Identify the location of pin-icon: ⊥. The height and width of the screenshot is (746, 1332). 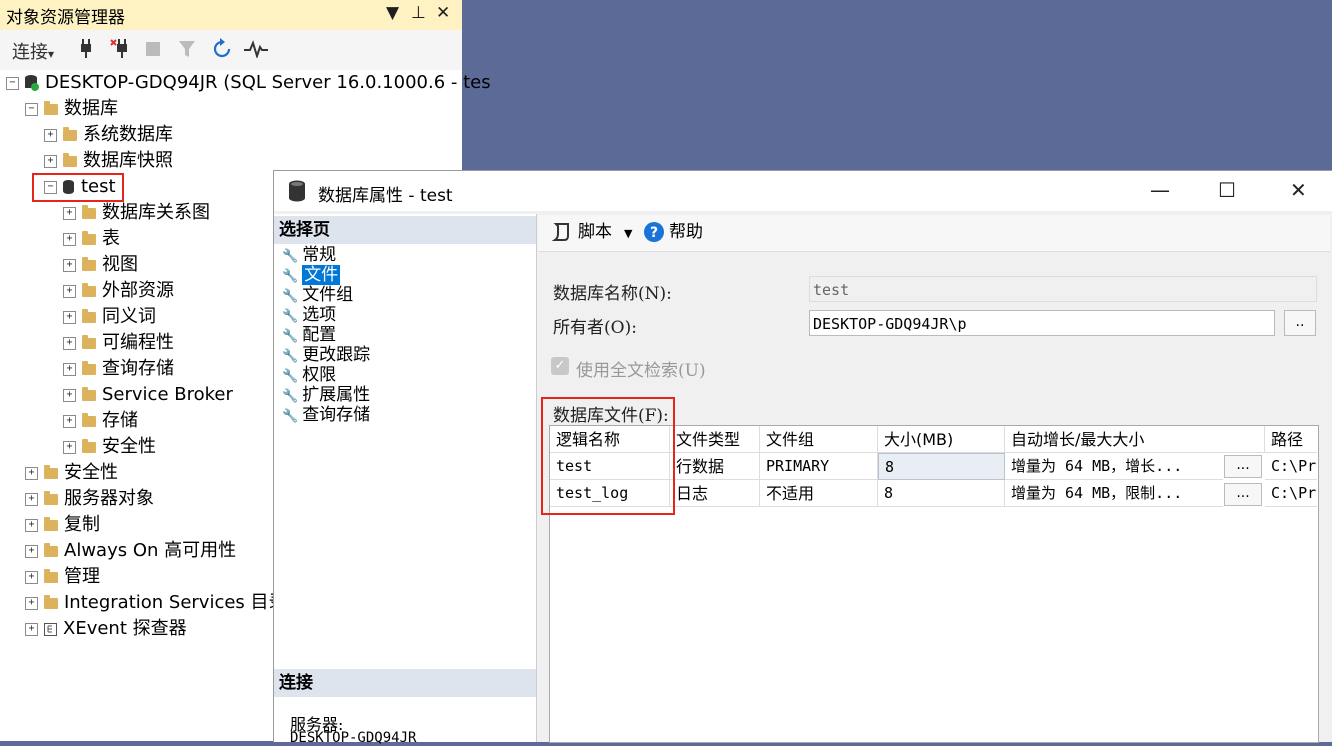
(418, 13).